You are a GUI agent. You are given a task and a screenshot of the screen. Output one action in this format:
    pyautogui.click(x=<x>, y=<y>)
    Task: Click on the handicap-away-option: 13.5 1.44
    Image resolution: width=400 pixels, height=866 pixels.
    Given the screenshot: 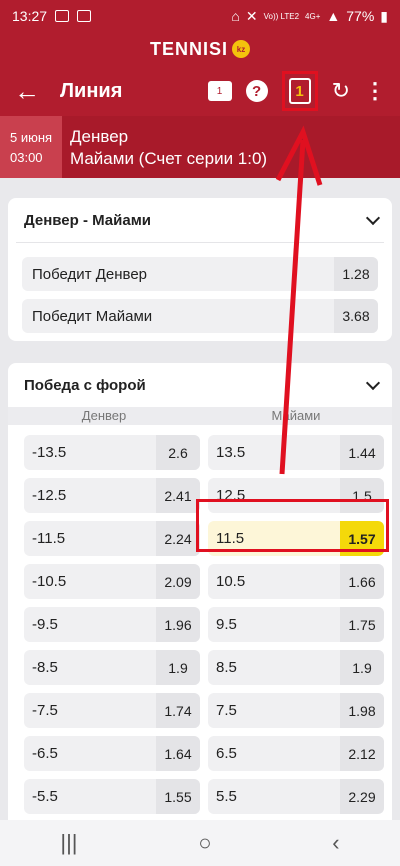 What is the action you would take?
    pyautogui.click(x=296, y=452)
    